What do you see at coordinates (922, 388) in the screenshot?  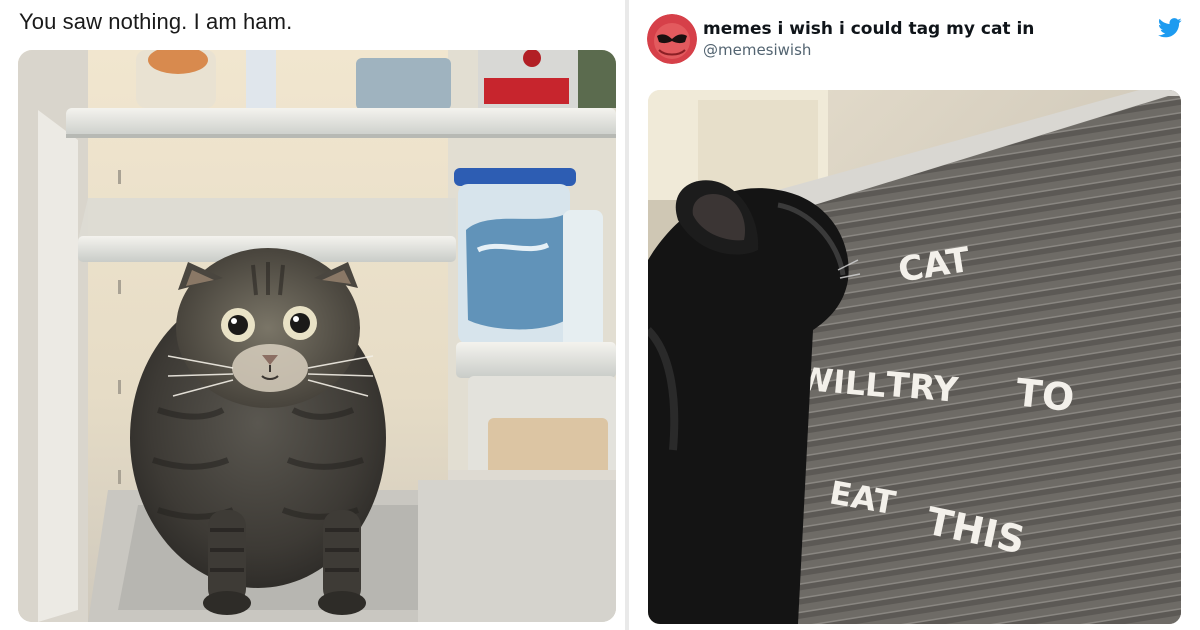 I see `board-word-3: TRY` at bounding box center [922, 388].